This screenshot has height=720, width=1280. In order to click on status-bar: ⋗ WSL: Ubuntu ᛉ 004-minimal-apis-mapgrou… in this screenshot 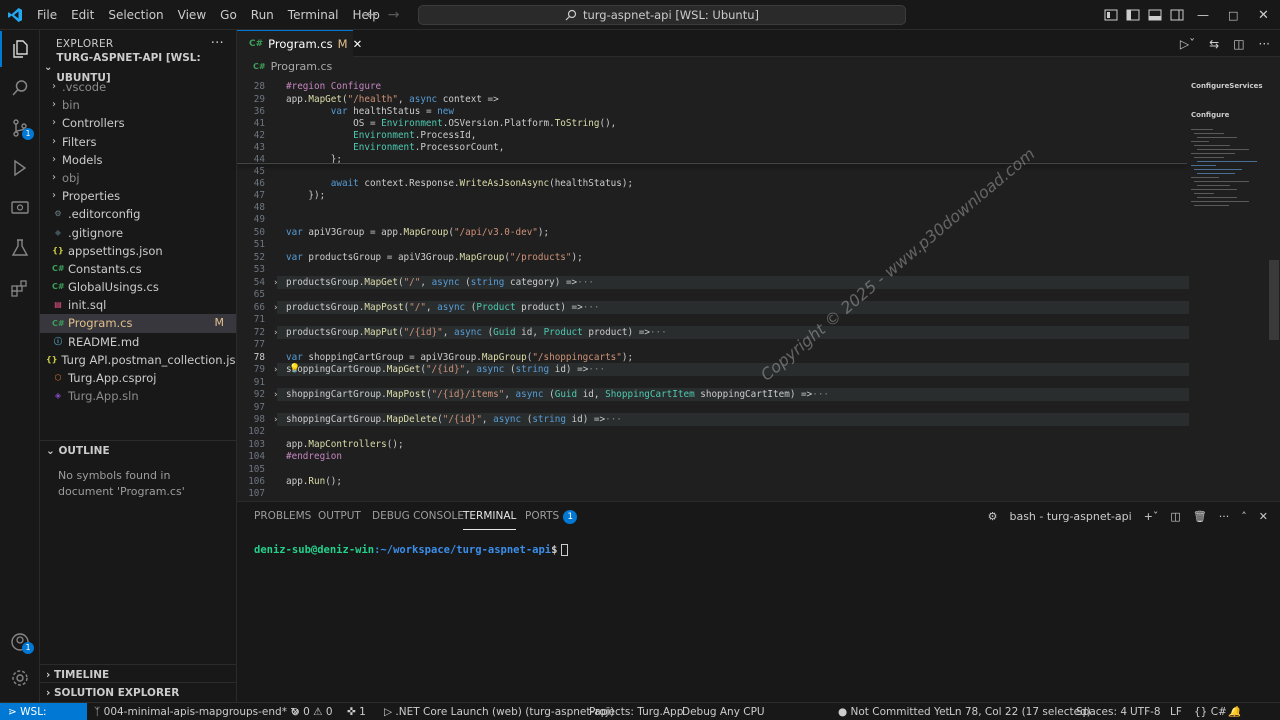, I will do `click(640, 711)`.